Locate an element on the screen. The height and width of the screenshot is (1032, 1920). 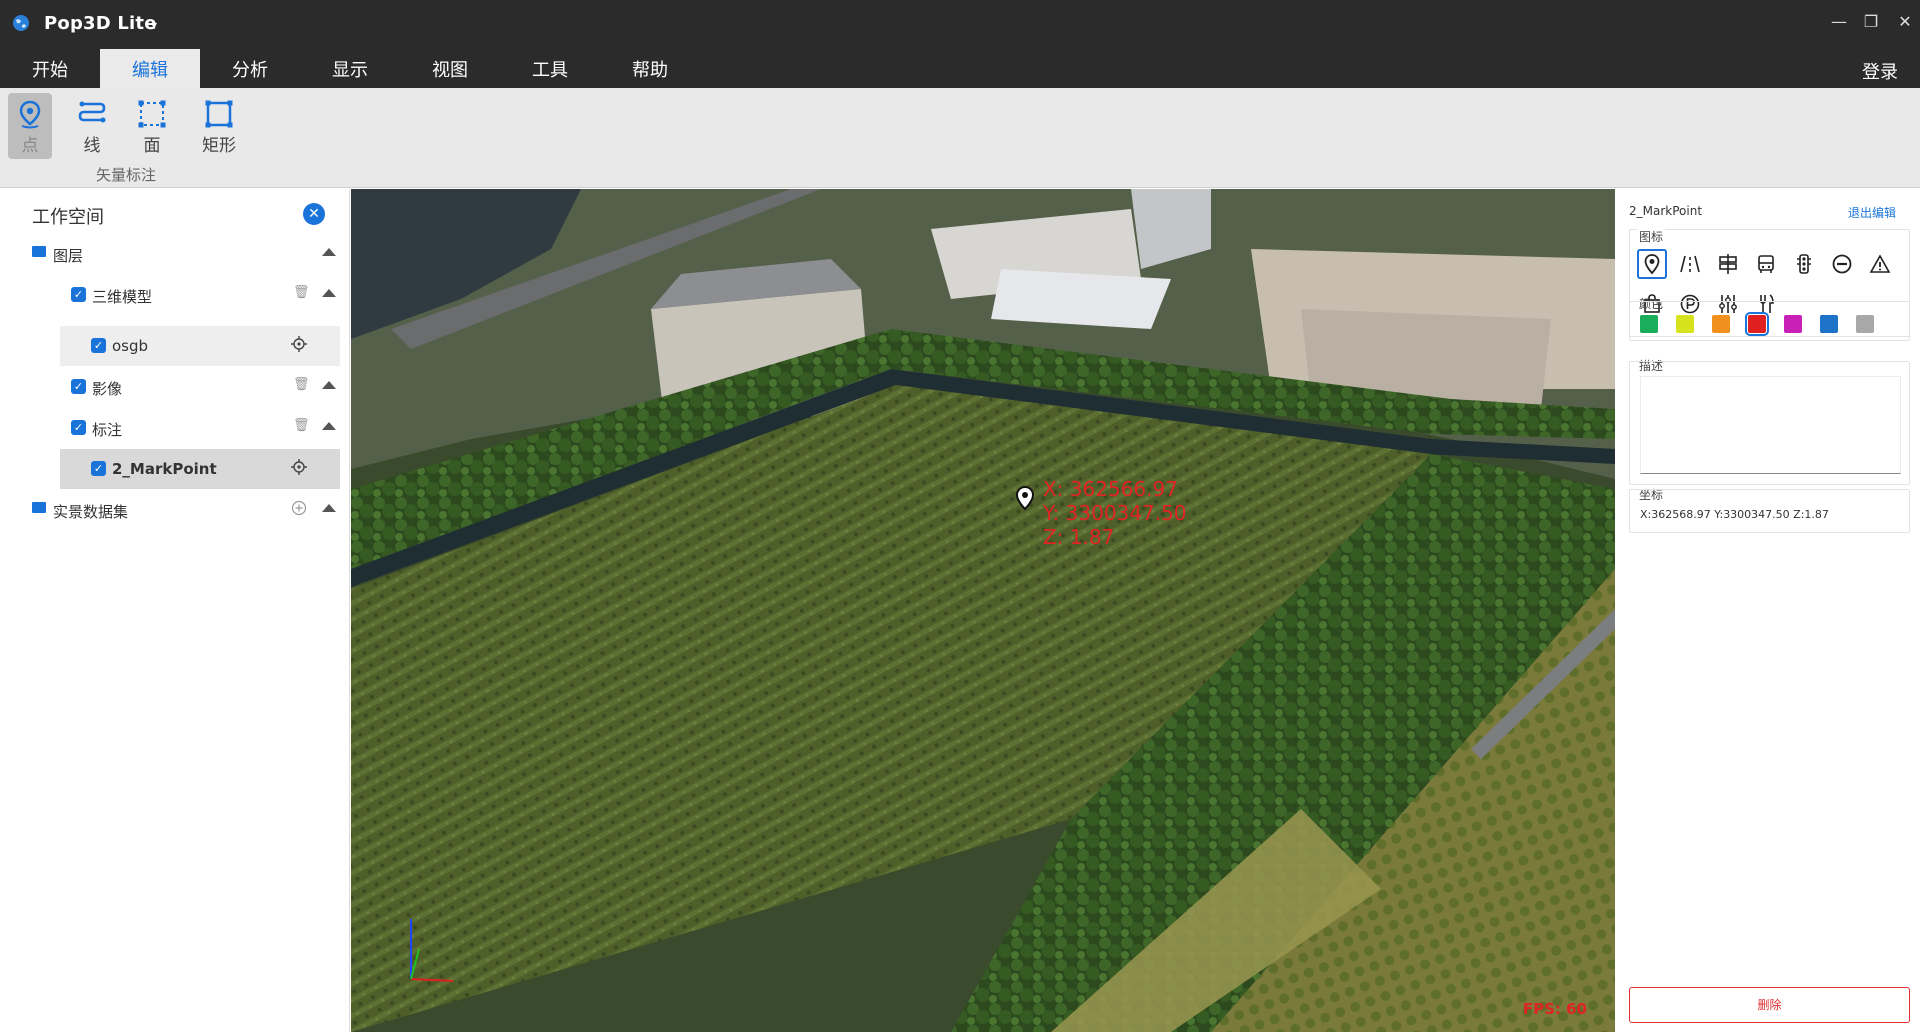
traffic-light-icon is located at coordinates (1804, 264).